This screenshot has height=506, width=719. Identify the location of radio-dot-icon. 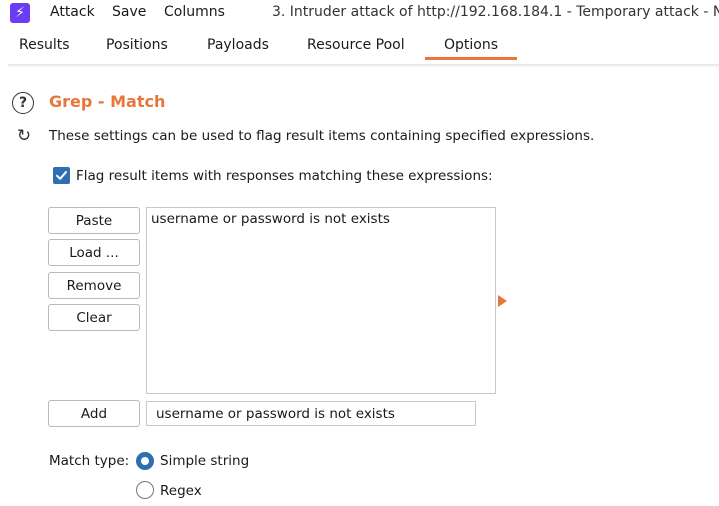
(145, 461).